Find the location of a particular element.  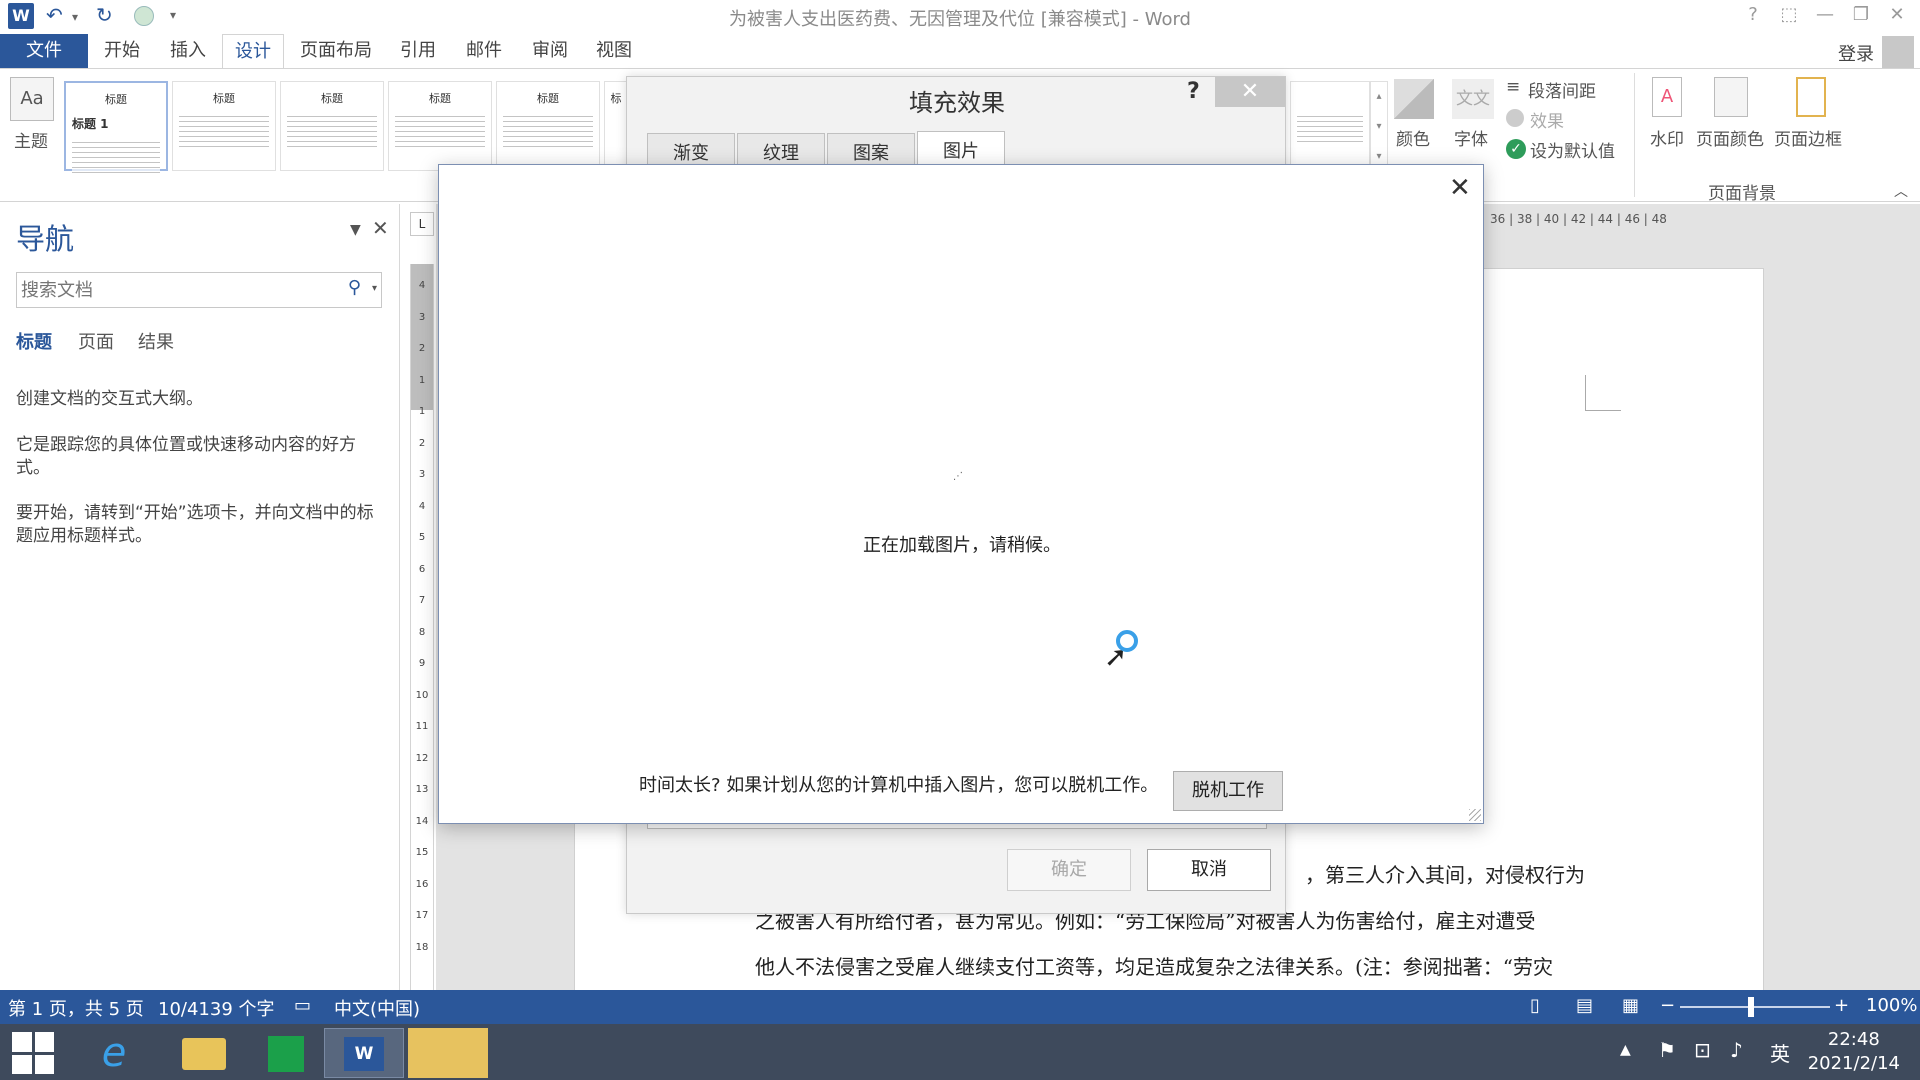

internet-explorer-icon: e is located at coordinates (114, 1053).